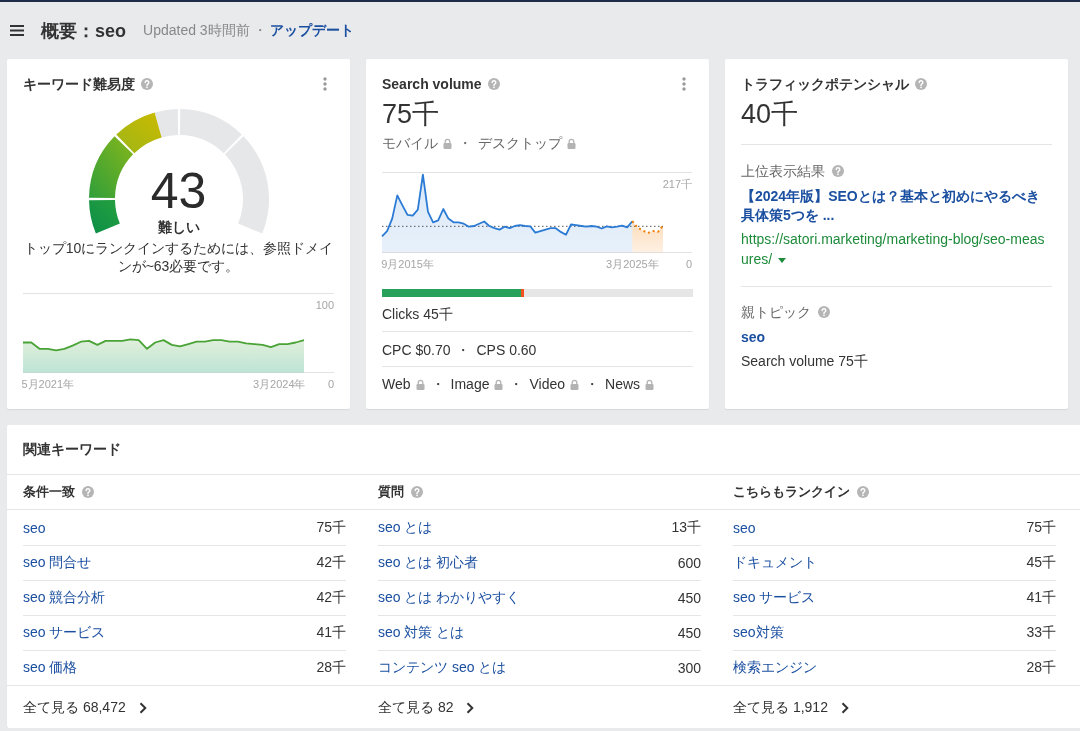 Image resolution: width=1080 pixels, height=731 pixels. Describe the element at coordinates (689, 563) in the screenshot. I see `keyword-volume: 600` at that location.